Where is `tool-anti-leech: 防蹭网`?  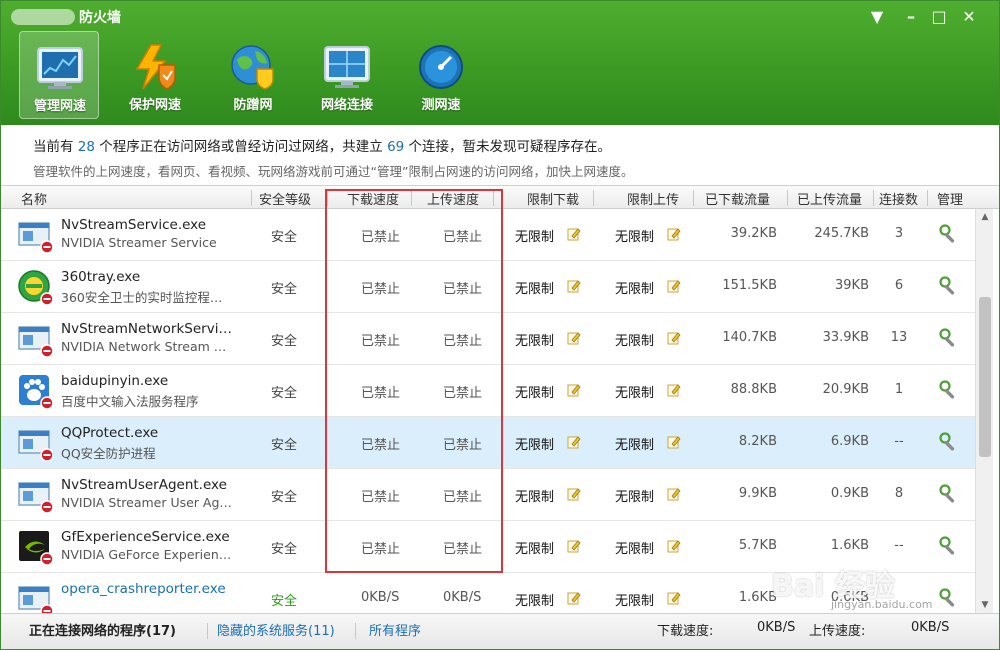 tool-anti-leech: 防蹭网 is located at coordinates (253, 75).